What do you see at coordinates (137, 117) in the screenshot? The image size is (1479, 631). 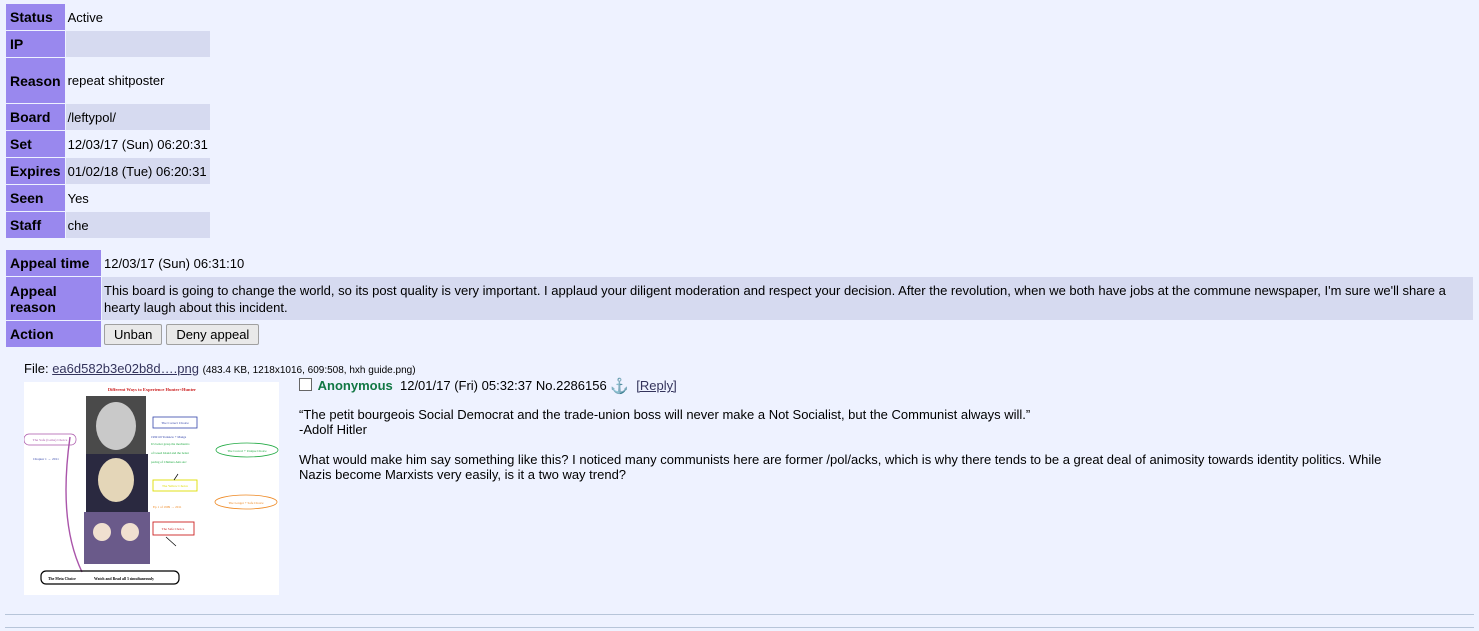 I see `board-value: /leftypol/` at bounding box center [137, 117].